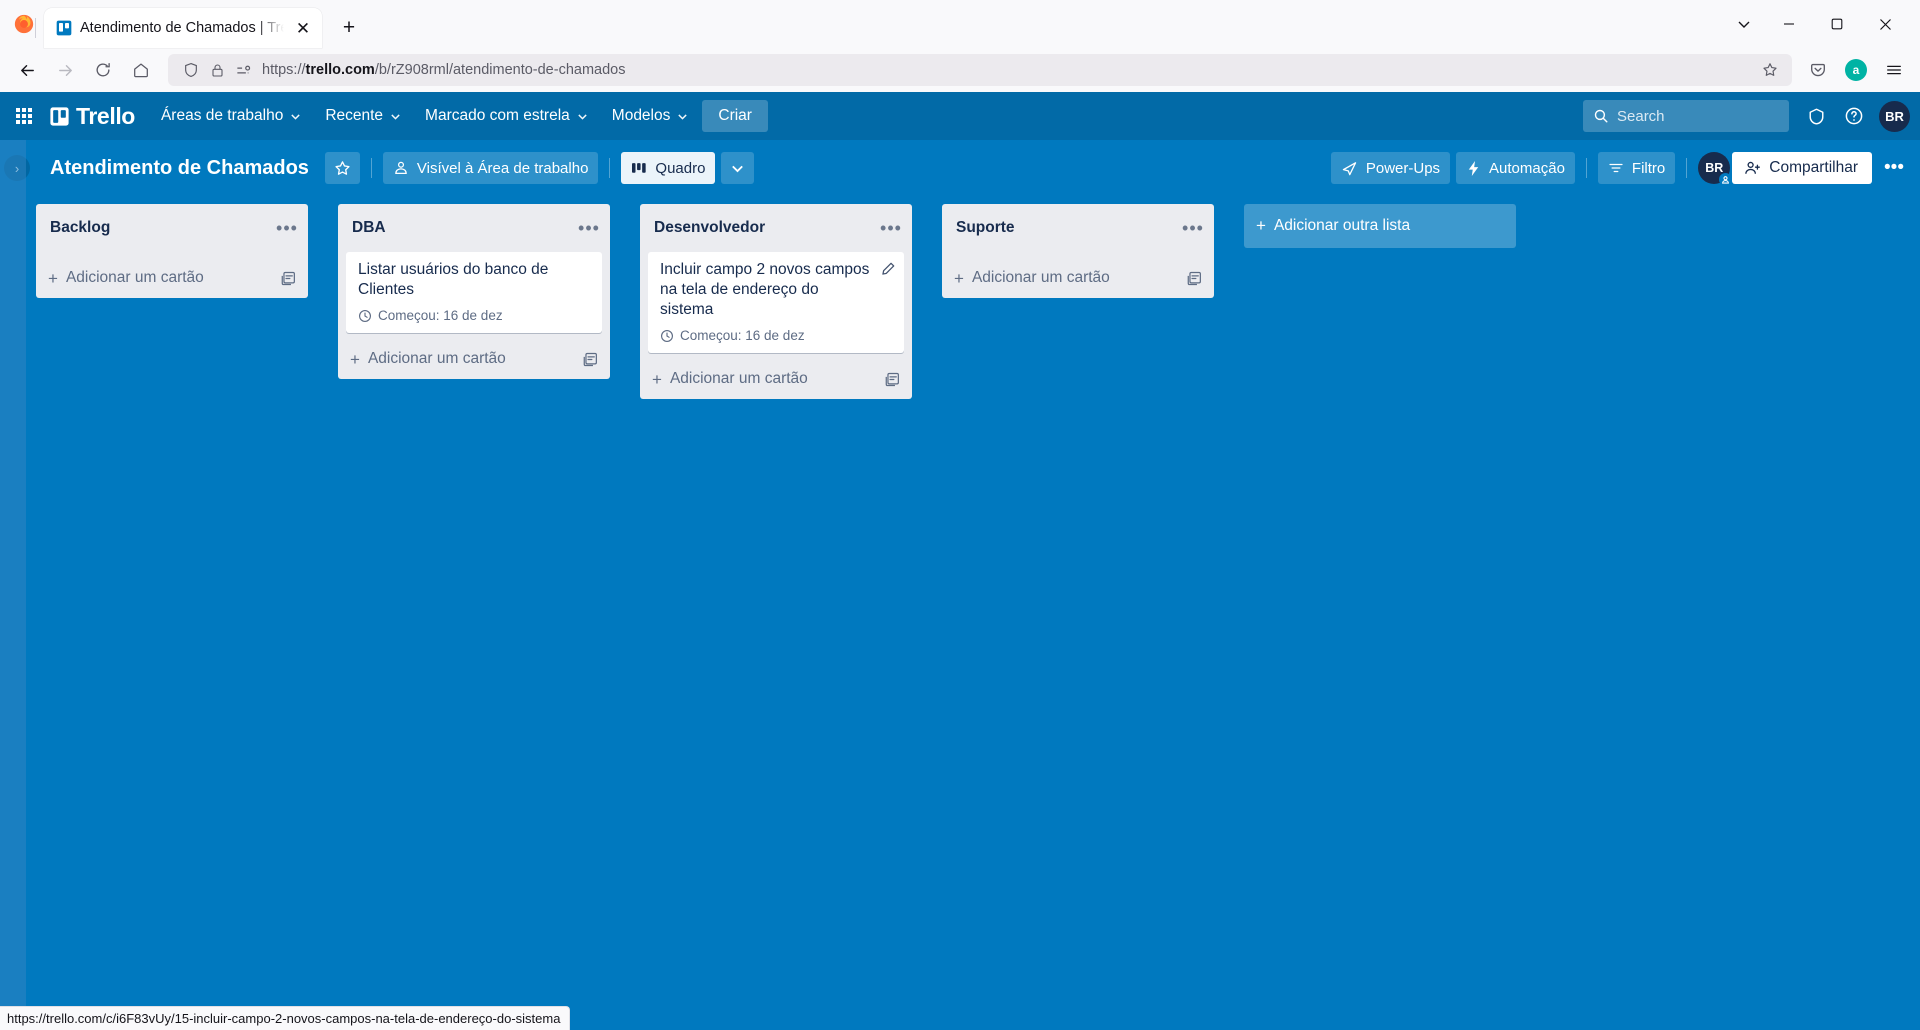 The width and height of the screenshot is (1920, 1030). I want to click on shield-icon, so click(191, 70).